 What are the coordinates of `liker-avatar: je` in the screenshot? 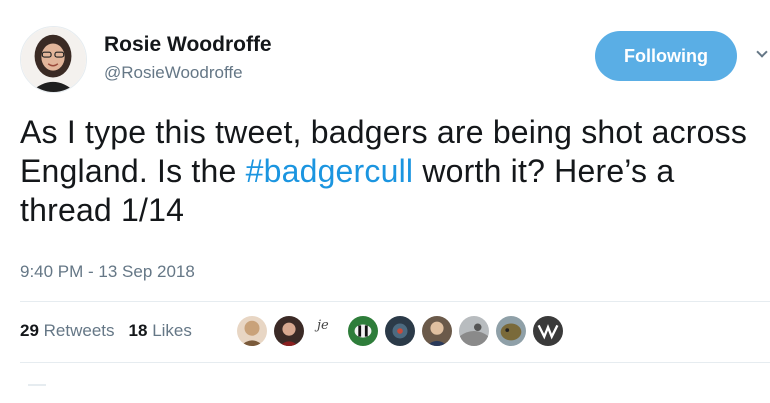 It's located at (326, 331).